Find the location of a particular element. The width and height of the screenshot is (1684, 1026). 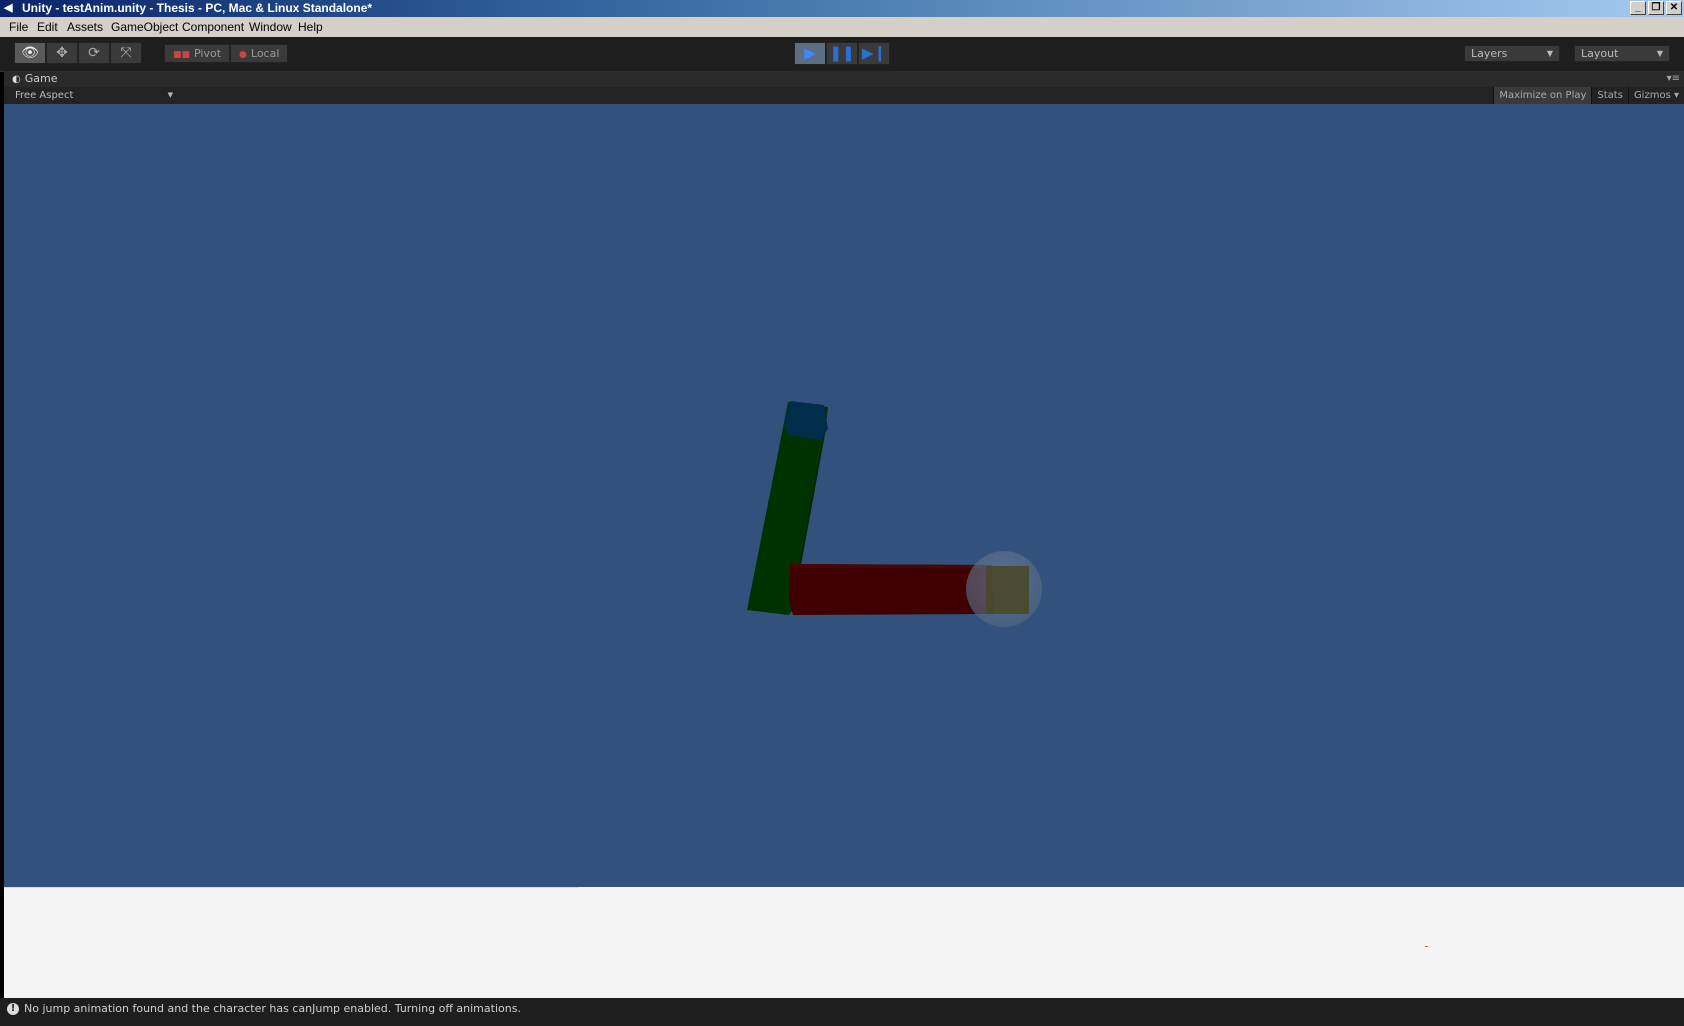

tab-menu-icon: ▾≡ is located at coordinates (1673, 78).